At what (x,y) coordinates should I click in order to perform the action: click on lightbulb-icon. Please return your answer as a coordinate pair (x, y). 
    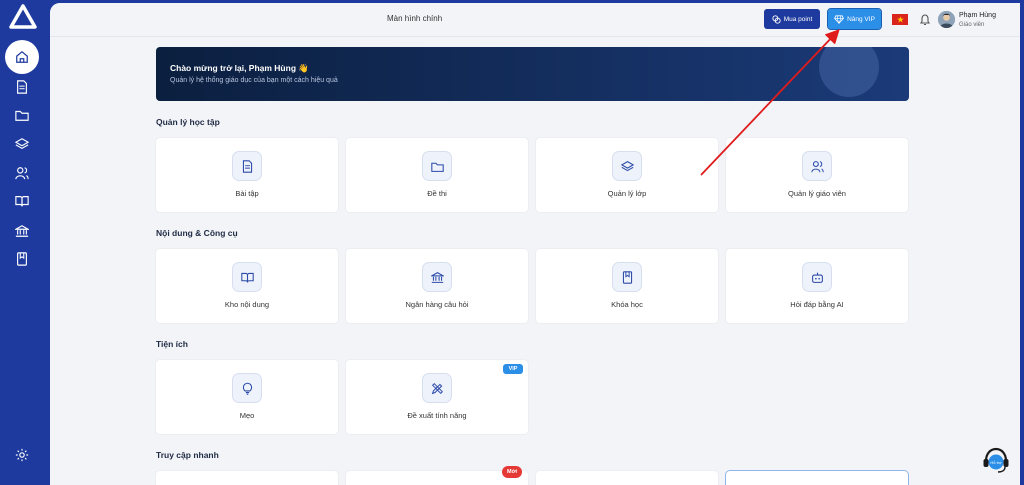
    Looking at the image, I should click on (247, 388).